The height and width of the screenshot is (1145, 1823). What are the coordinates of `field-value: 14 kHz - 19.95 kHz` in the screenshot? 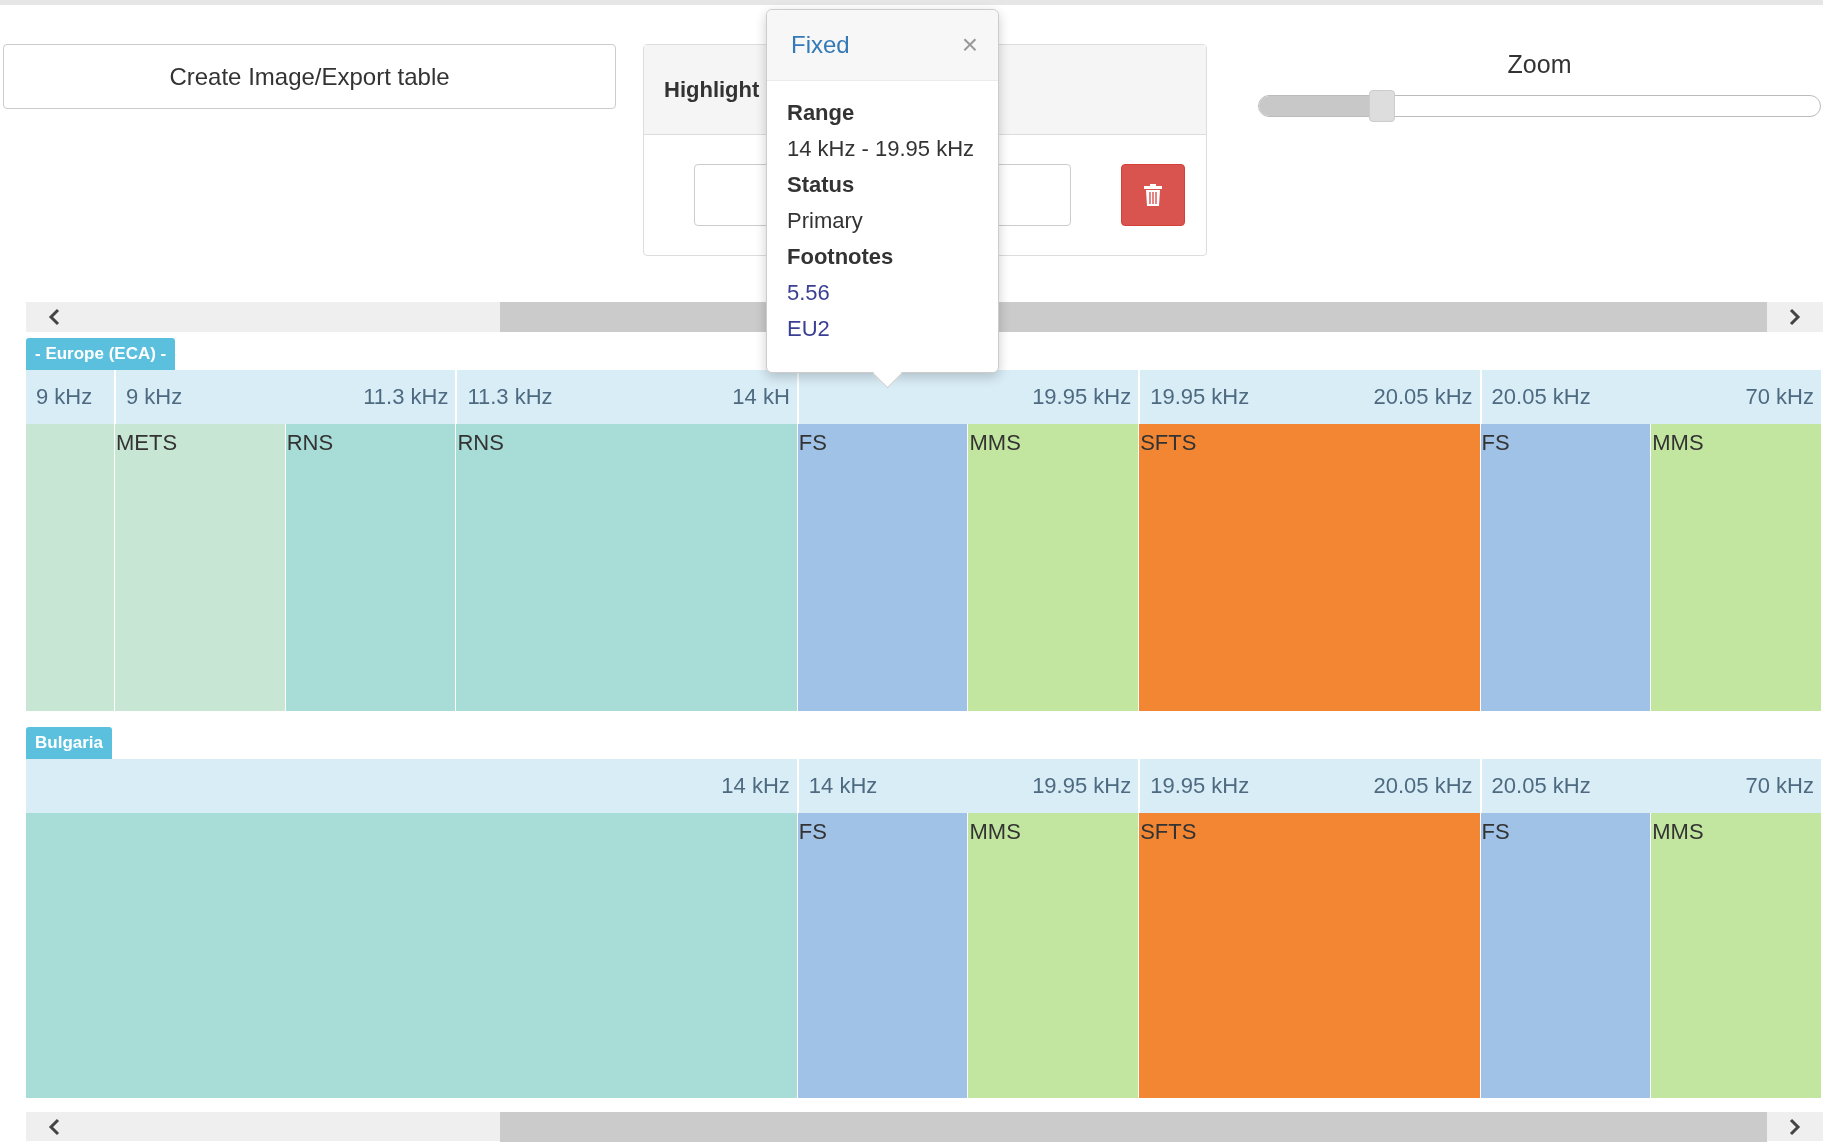 It's located at (881, 149).